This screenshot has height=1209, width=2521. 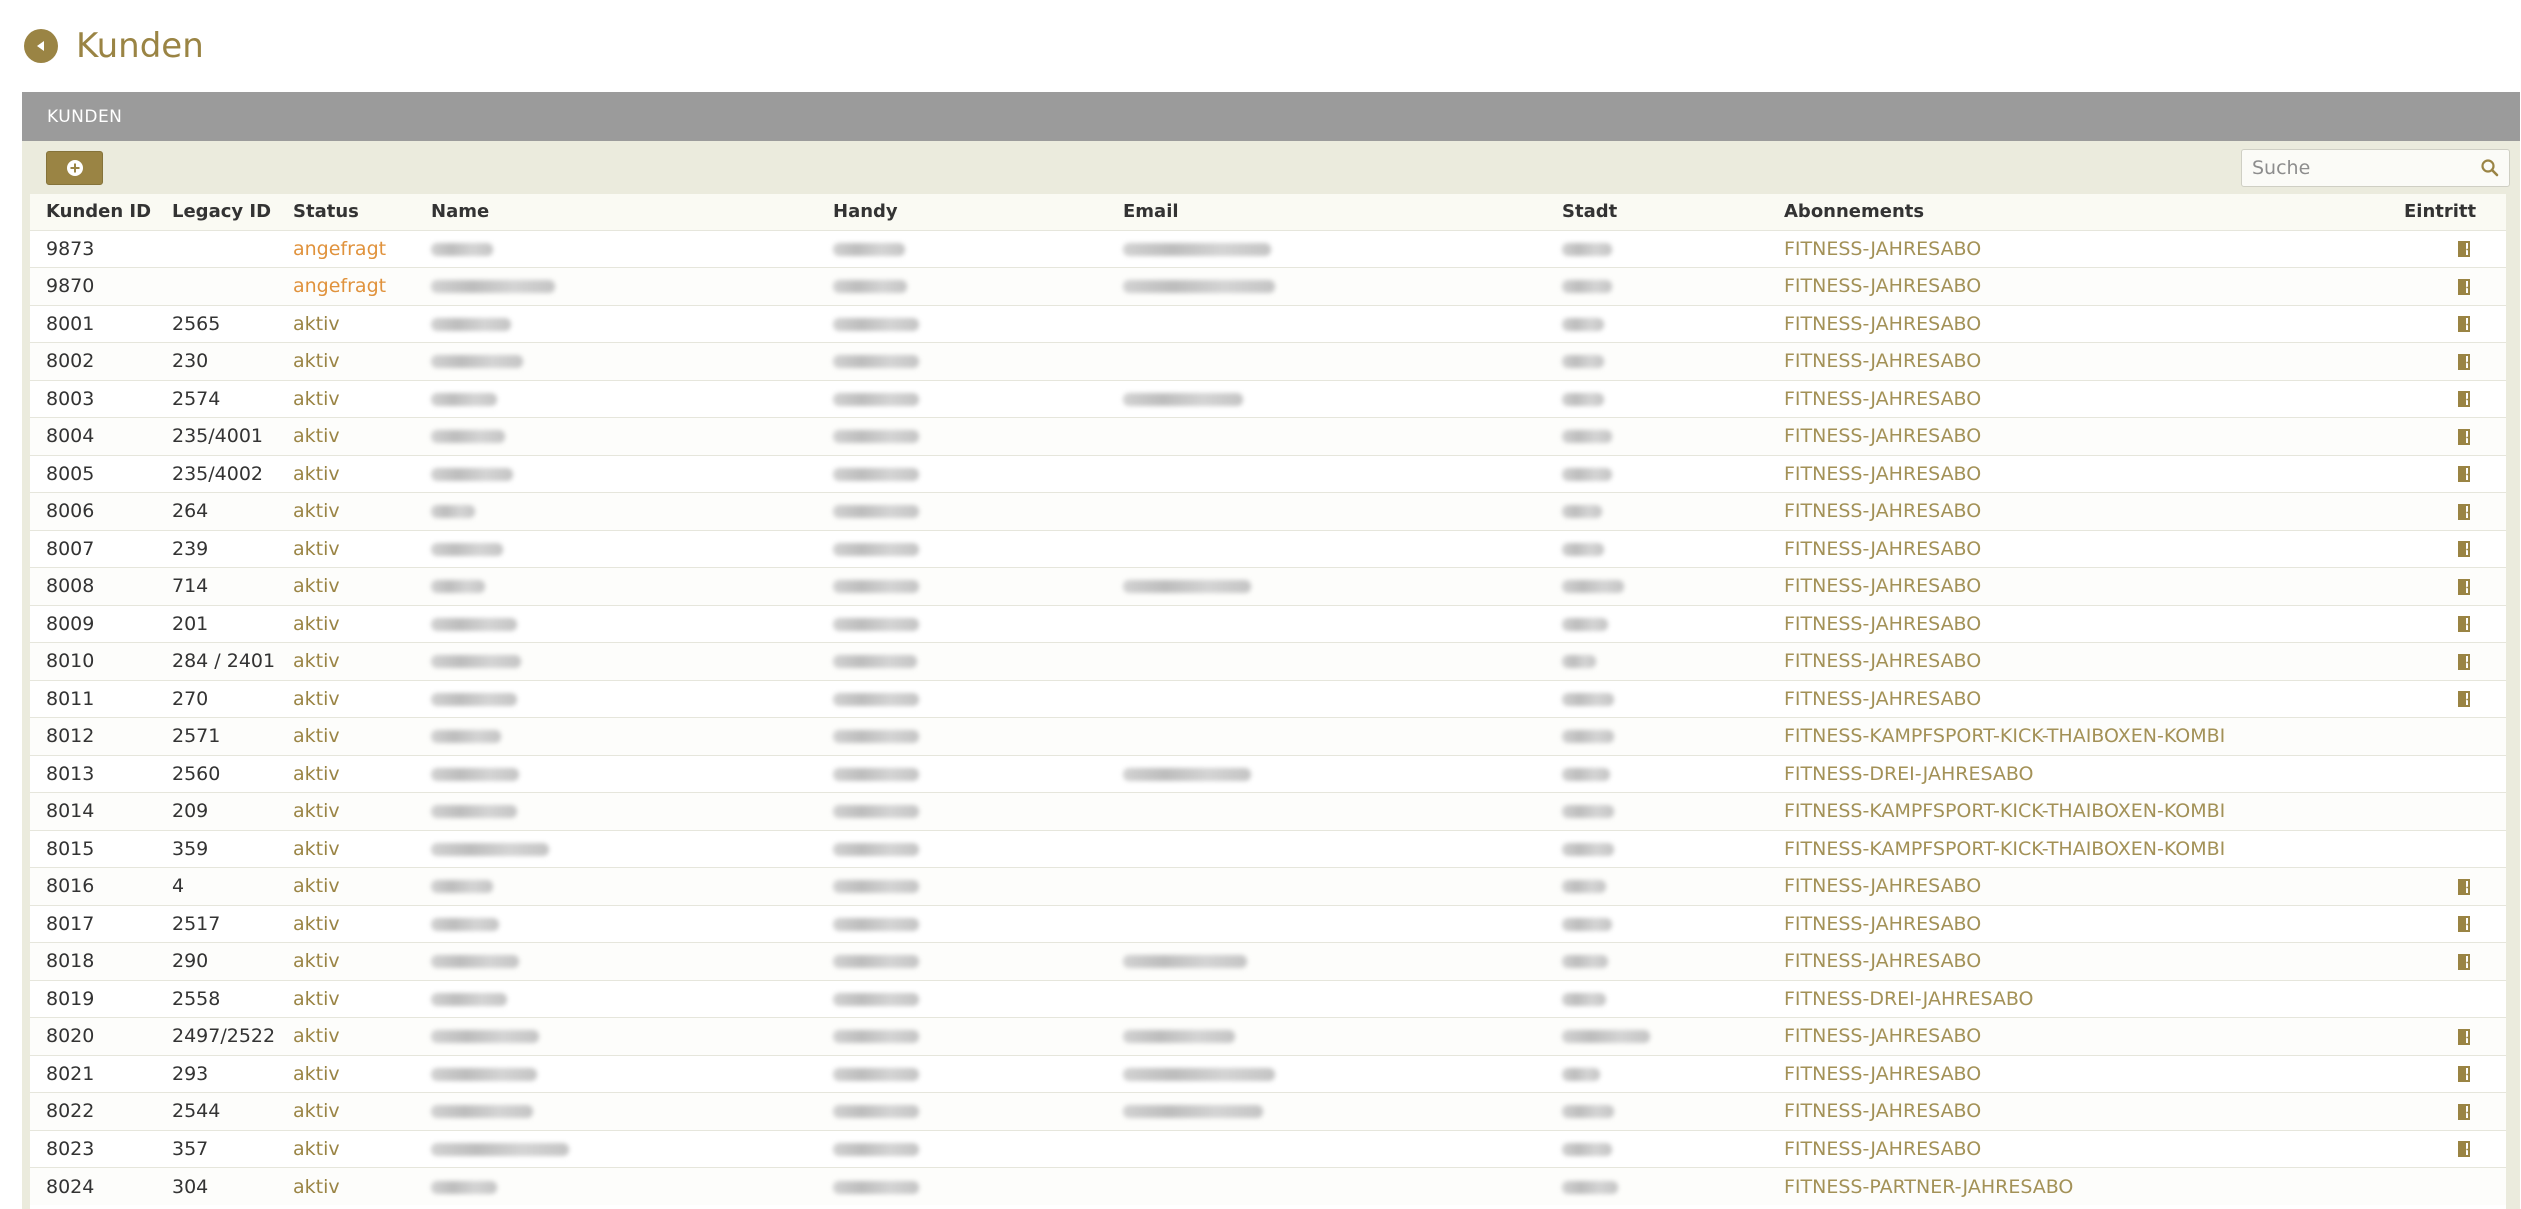 What do you see at coordinates (1268, 511) in the screenshot?
I see `table-row: 8006 264 aktiv FITNESS-JAHRESABO` at bounding box center [1268, 511].